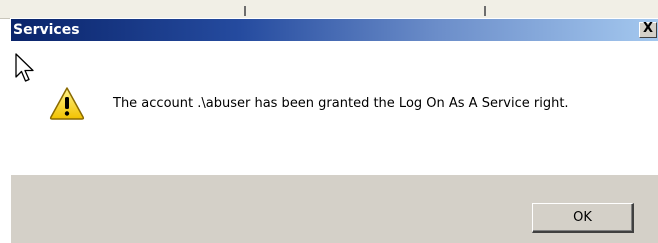 Image resolution: width=658 pixels, height=243 pixels. Describe the element at coordinates (334, 30) in the screenshot. I see `dialog-titlebar: Services X` at that location.